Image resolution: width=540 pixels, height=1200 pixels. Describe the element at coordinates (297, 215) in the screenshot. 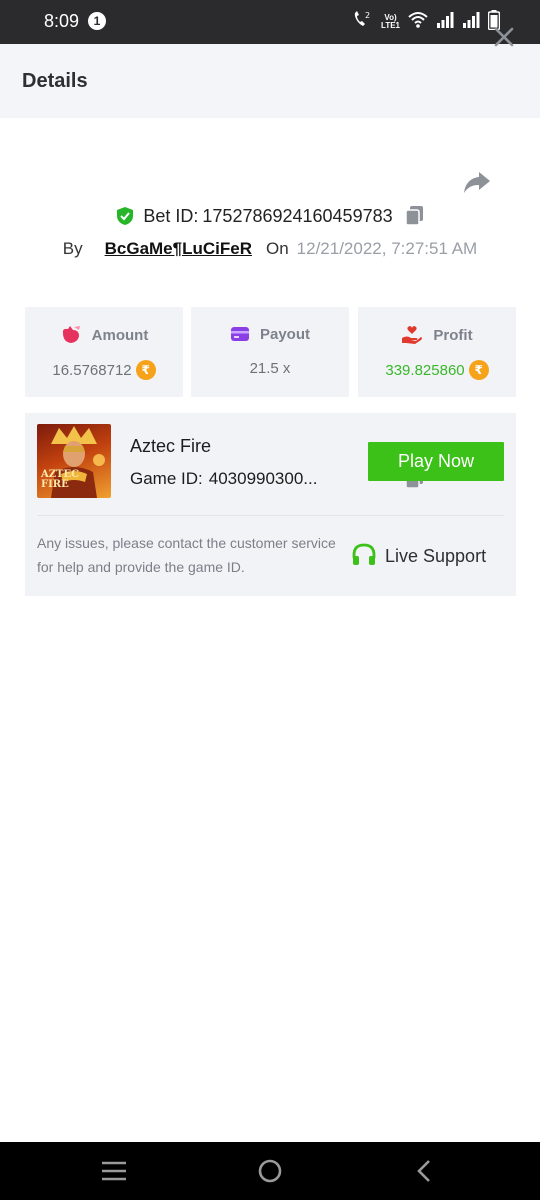

I see `bet-id-value: 1752786924160459783` at that location.